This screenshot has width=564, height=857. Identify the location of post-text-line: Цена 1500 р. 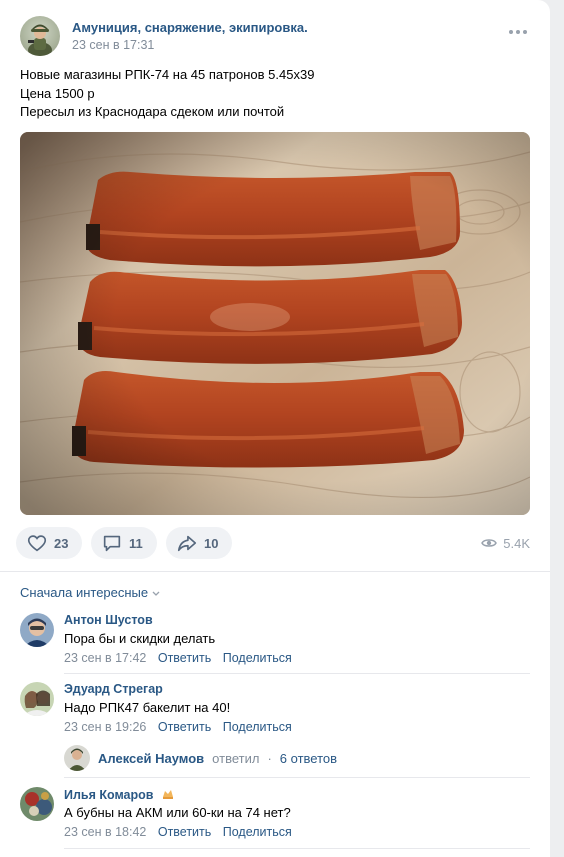
(57, 93).